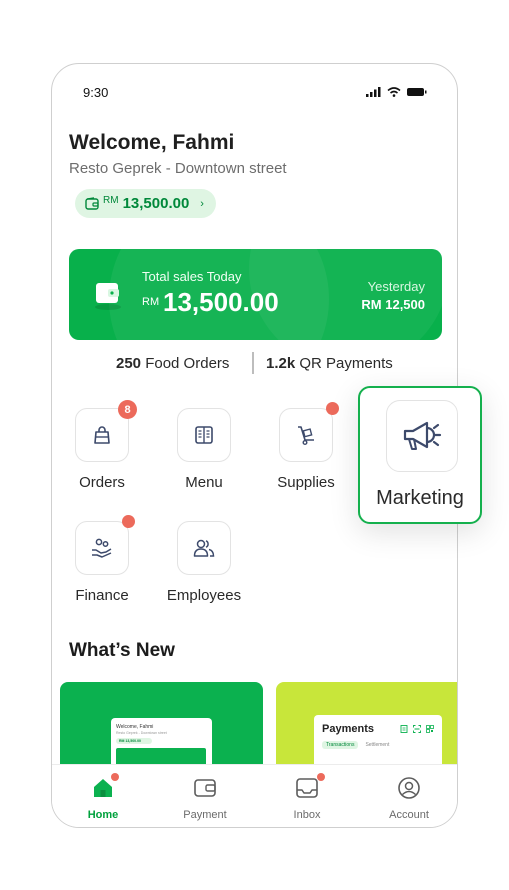  Describe the element at coordinates (135, 727) in the screenshot. I see `promo-welcome-text: Welcome, Fahmi` at that location.